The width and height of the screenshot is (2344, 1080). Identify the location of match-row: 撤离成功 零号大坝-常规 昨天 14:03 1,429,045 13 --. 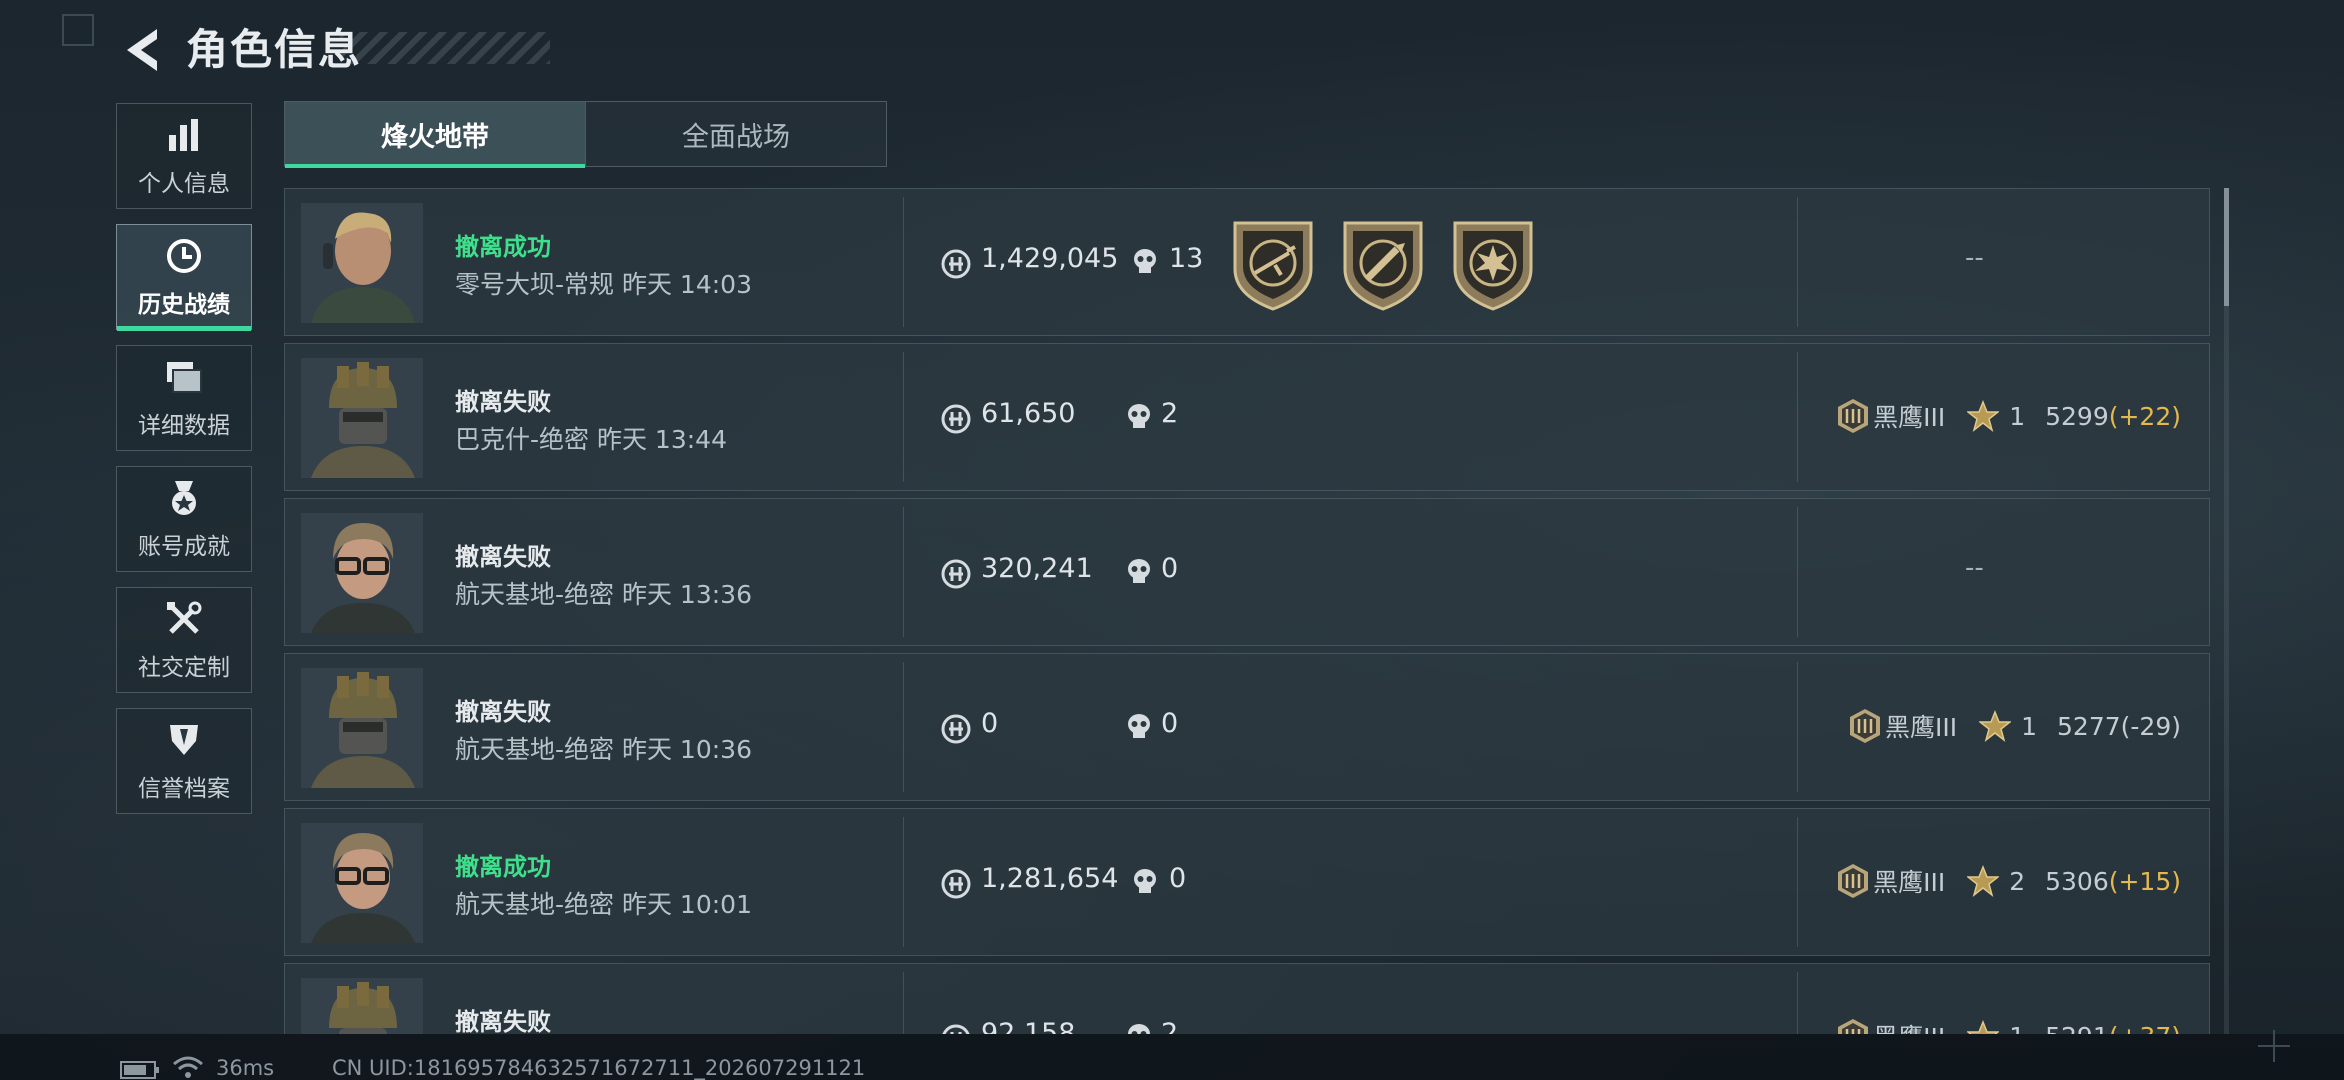
(1247, 262).